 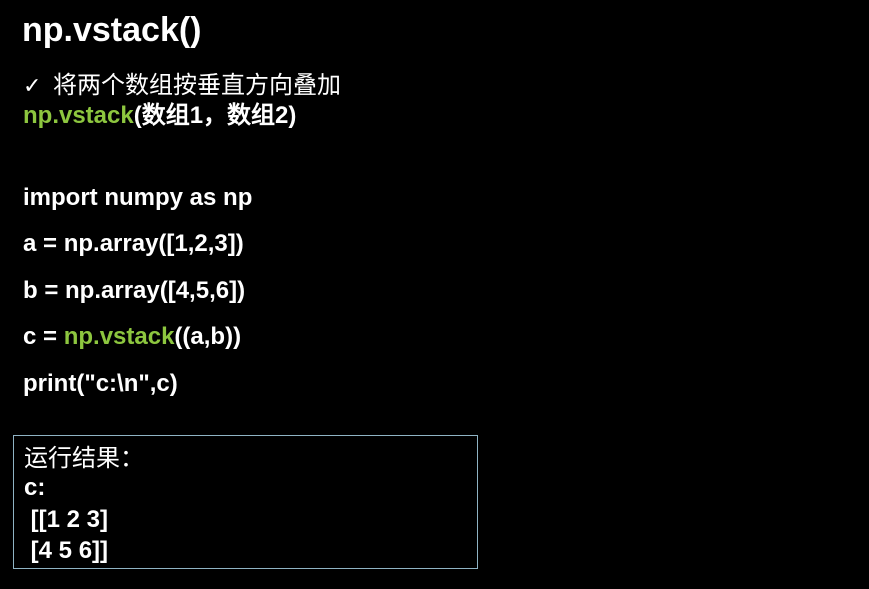 I want to click on result-line-3: [4 5 6]], so click(x=66, y=550).